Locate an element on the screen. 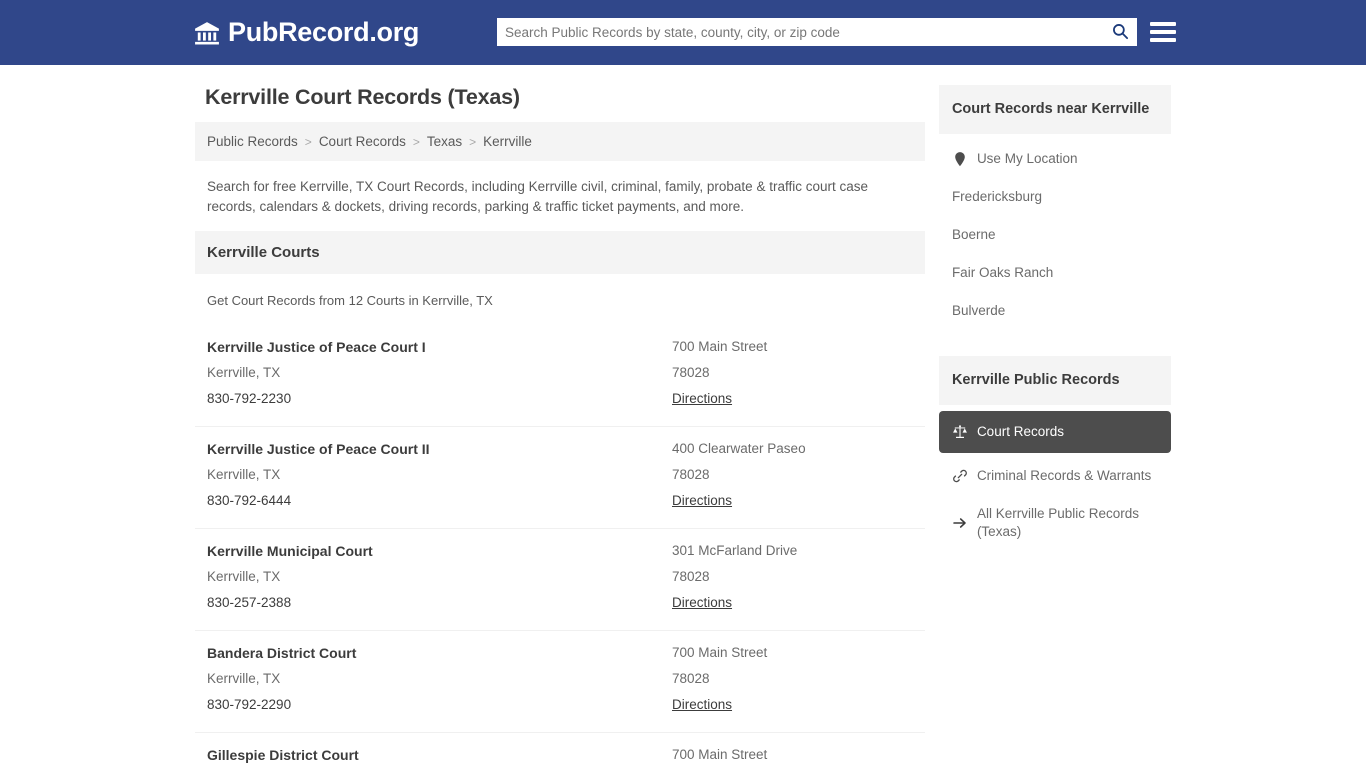 This screenshot has width=1366, height=768. courts-section-heading: Kerrville Courts is located at coordinates (560, 252).